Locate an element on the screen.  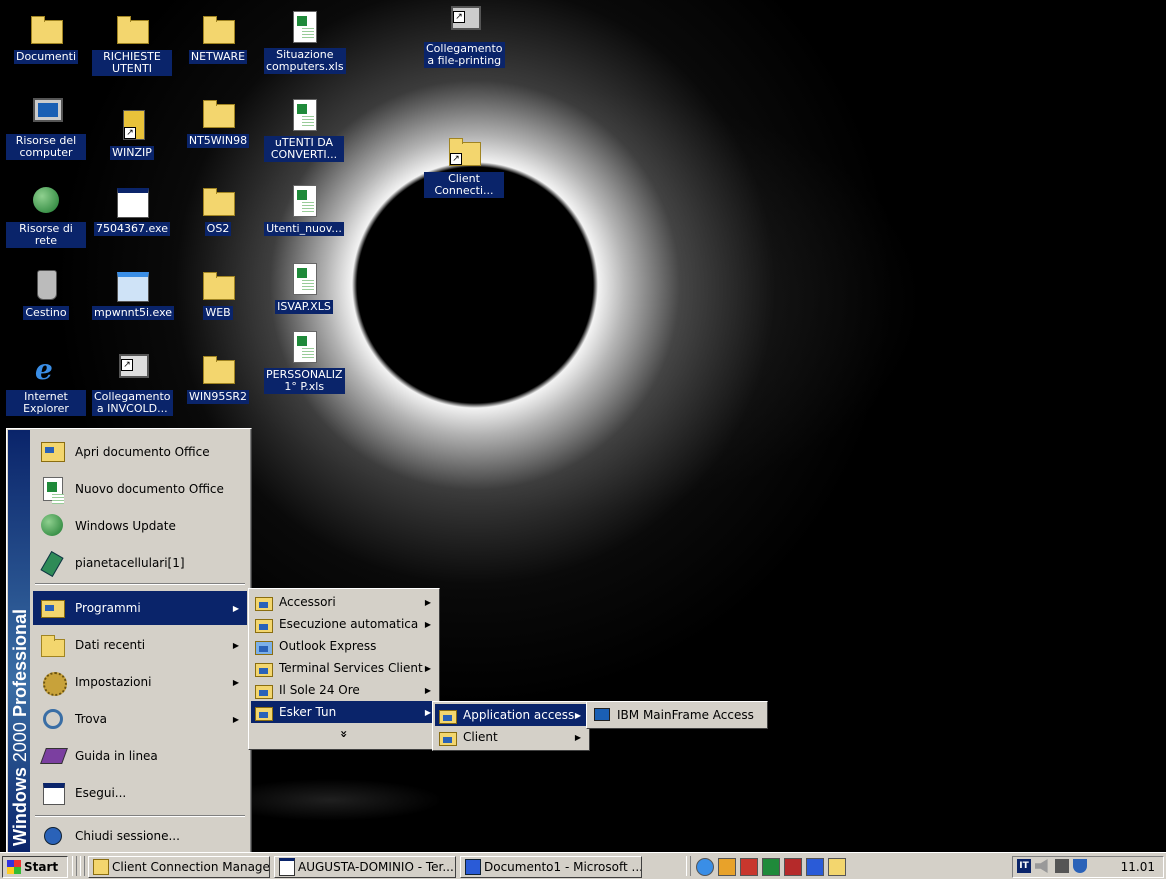
language-indicator: IT is located at coordinates (1024, 866).